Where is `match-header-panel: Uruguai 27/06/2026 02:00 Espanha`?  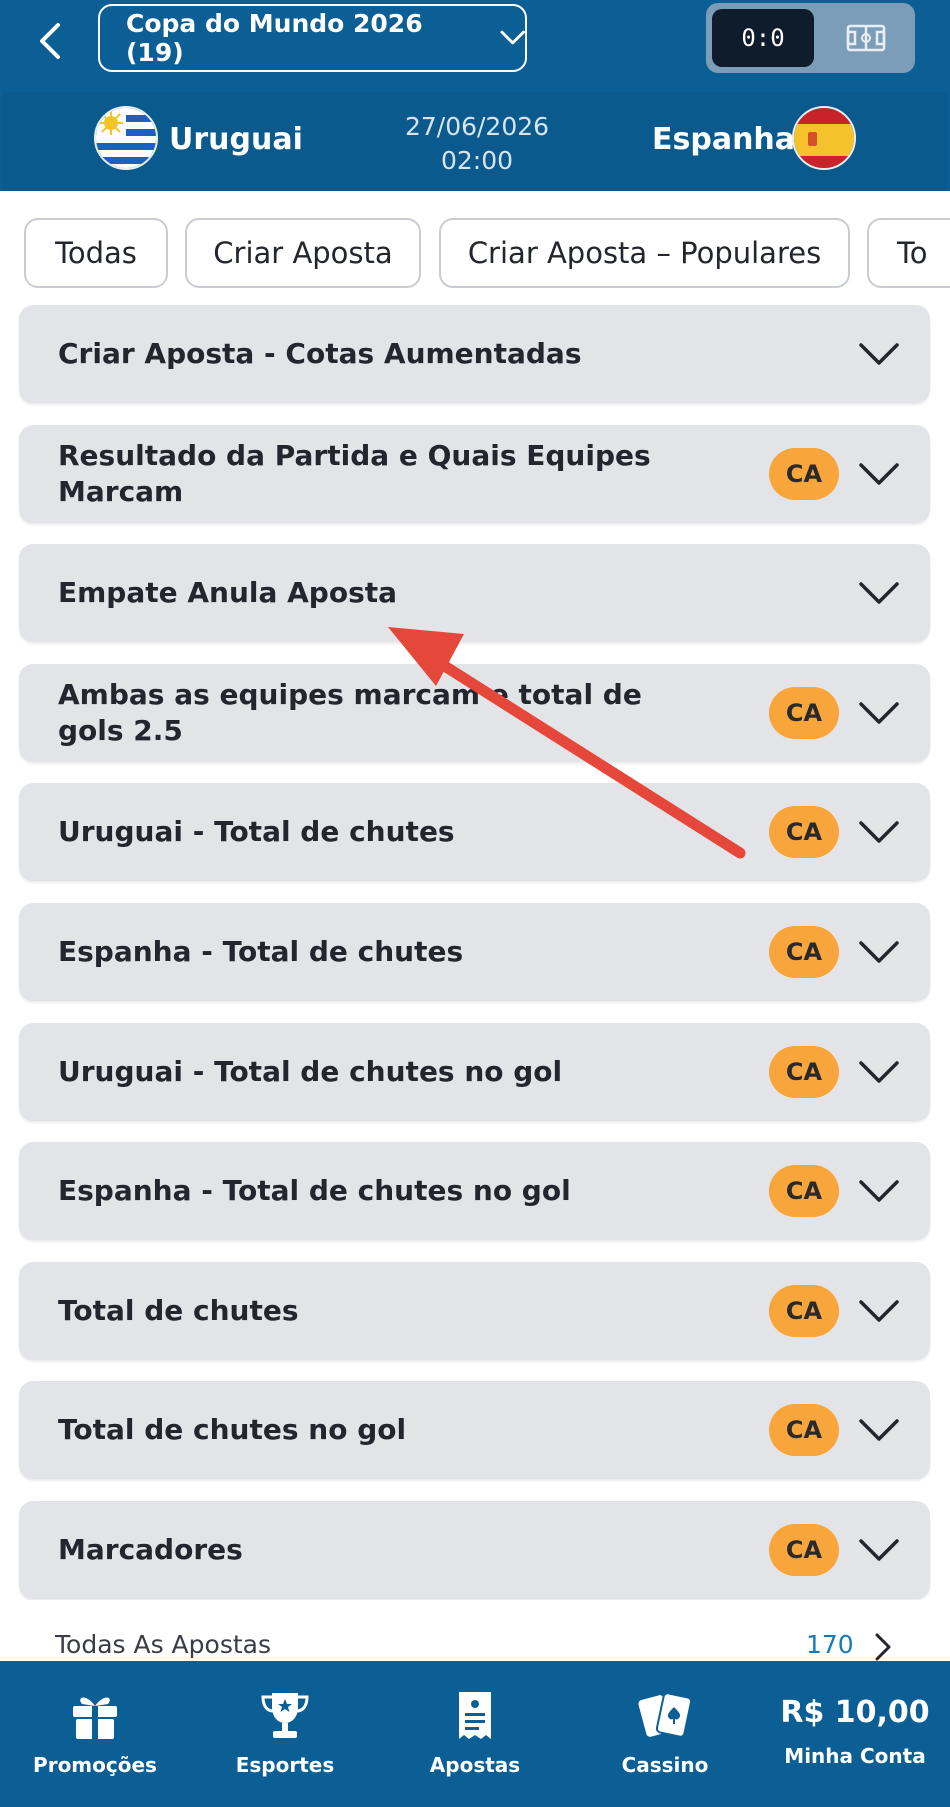 match-header-panel: Uruguai 27/06/2026 02:00 Espanha is located at coordinates (475, 141).